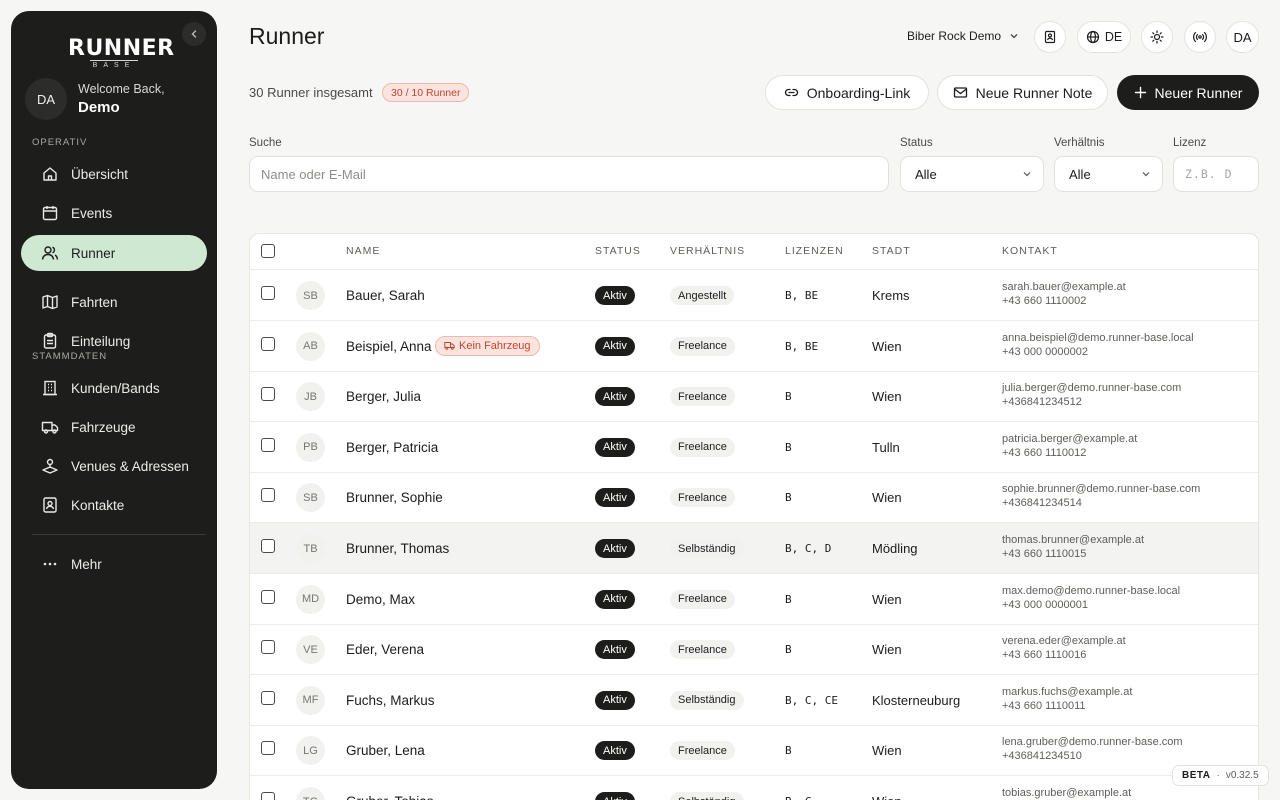  I want to click on runner-name: Bauer, Sarah, so click(385, 295).